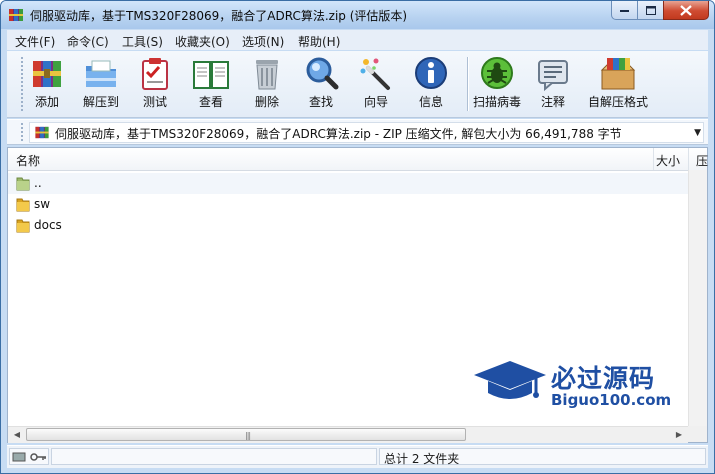 The height and width of the screenshot is (474, 715). What do you see at coordinates (28, 160) in the screenshot?
I see `column-name-header: 名称` at bounding box center [28, 160].